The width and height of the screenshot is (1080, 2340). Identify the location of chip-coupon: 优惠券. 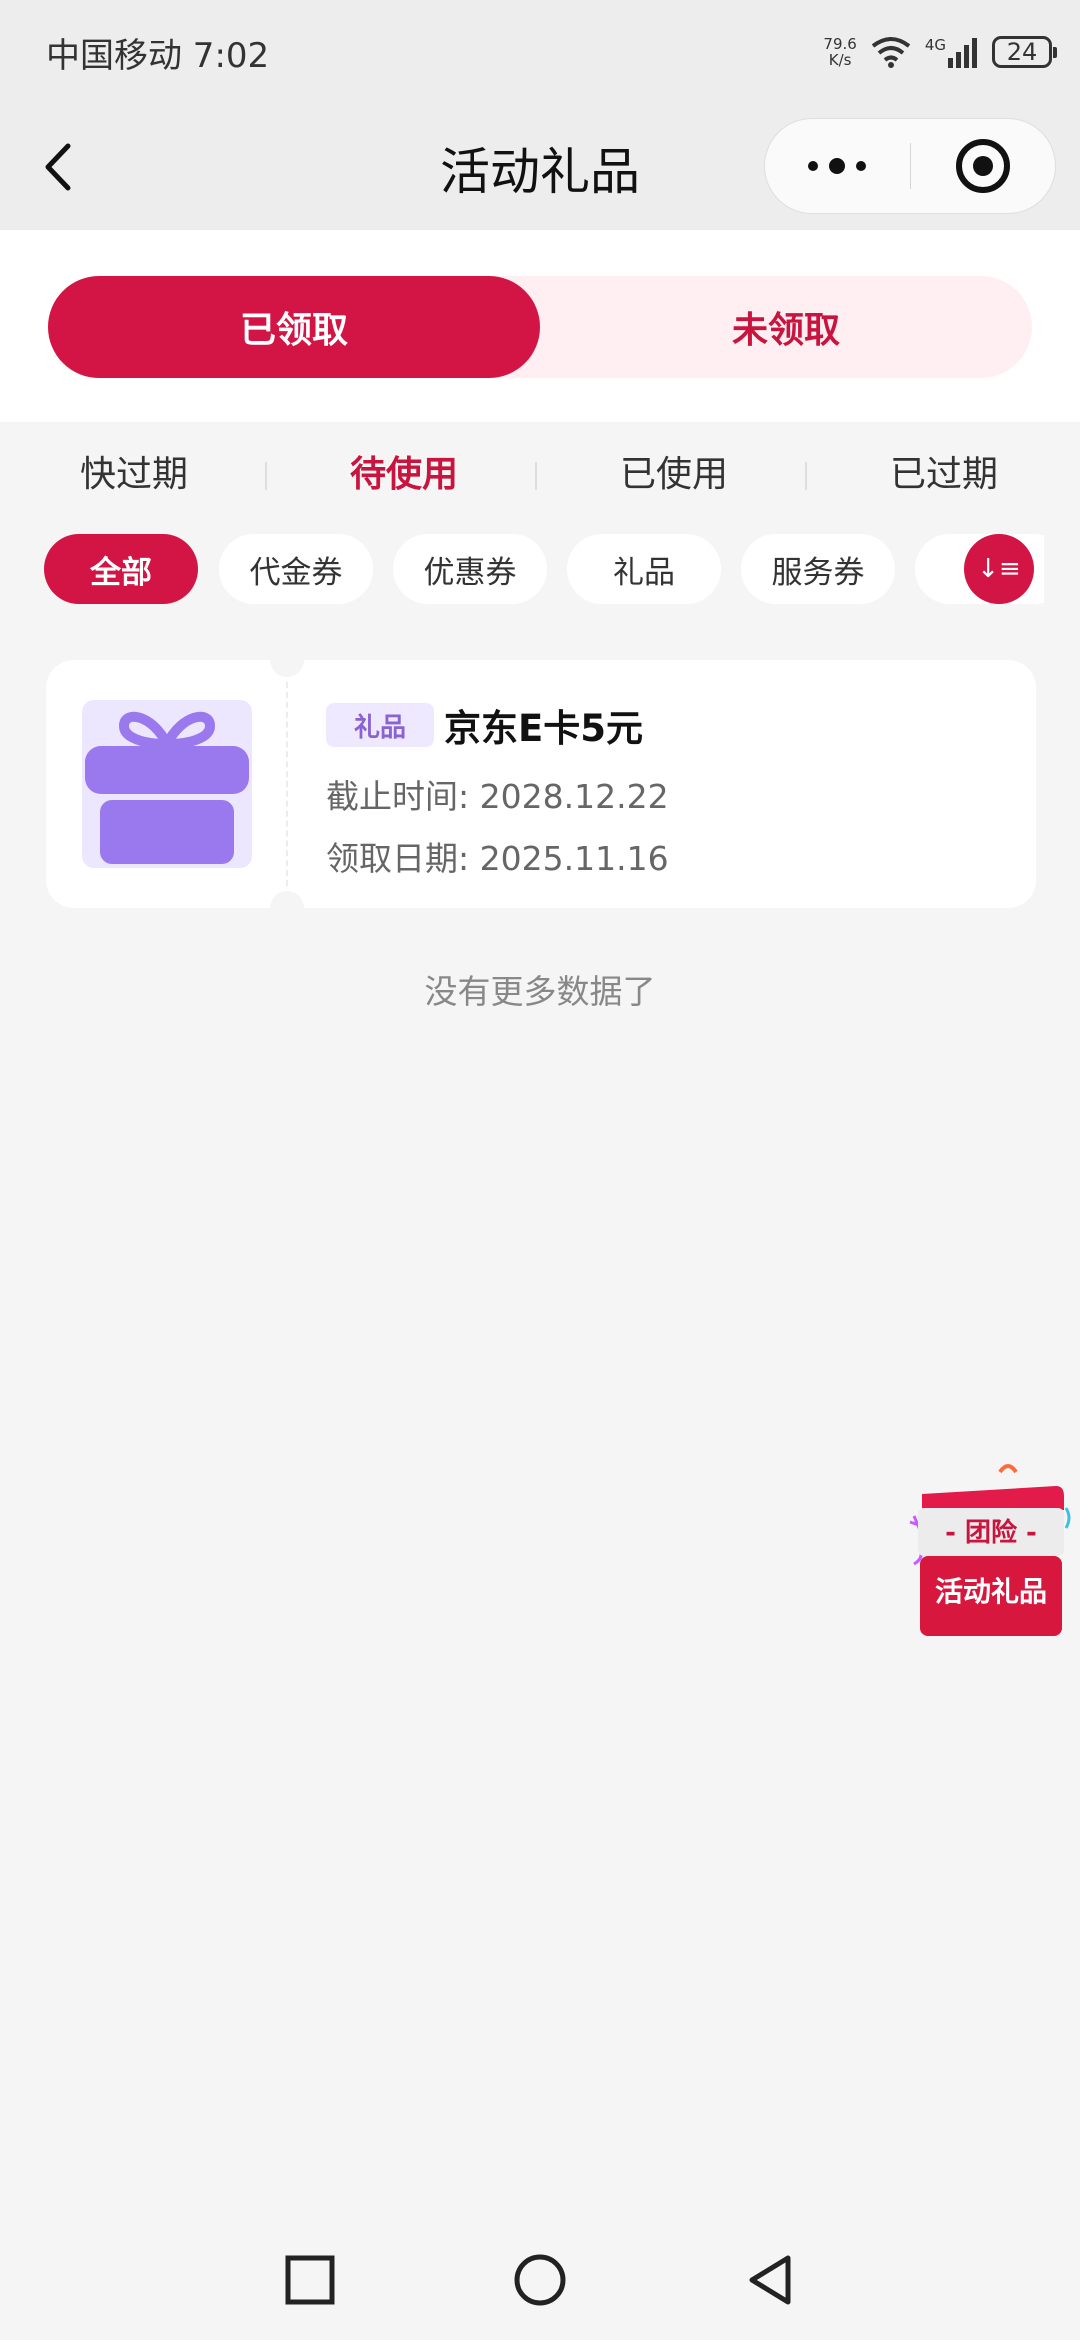
(470, 569).